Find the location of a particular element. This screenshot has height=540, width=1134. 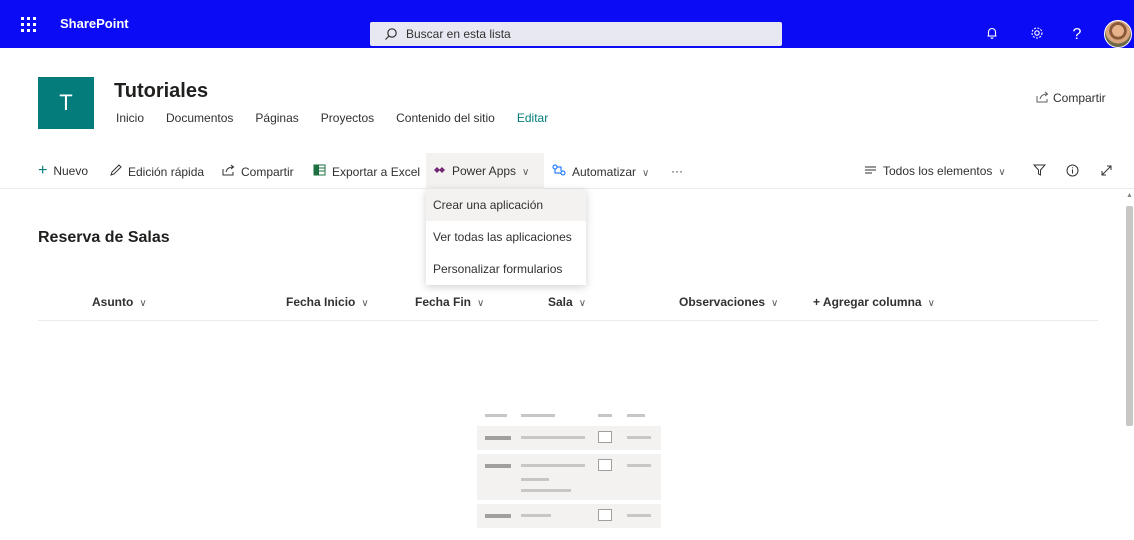

bell-icon is located at coordinates (992, 35).